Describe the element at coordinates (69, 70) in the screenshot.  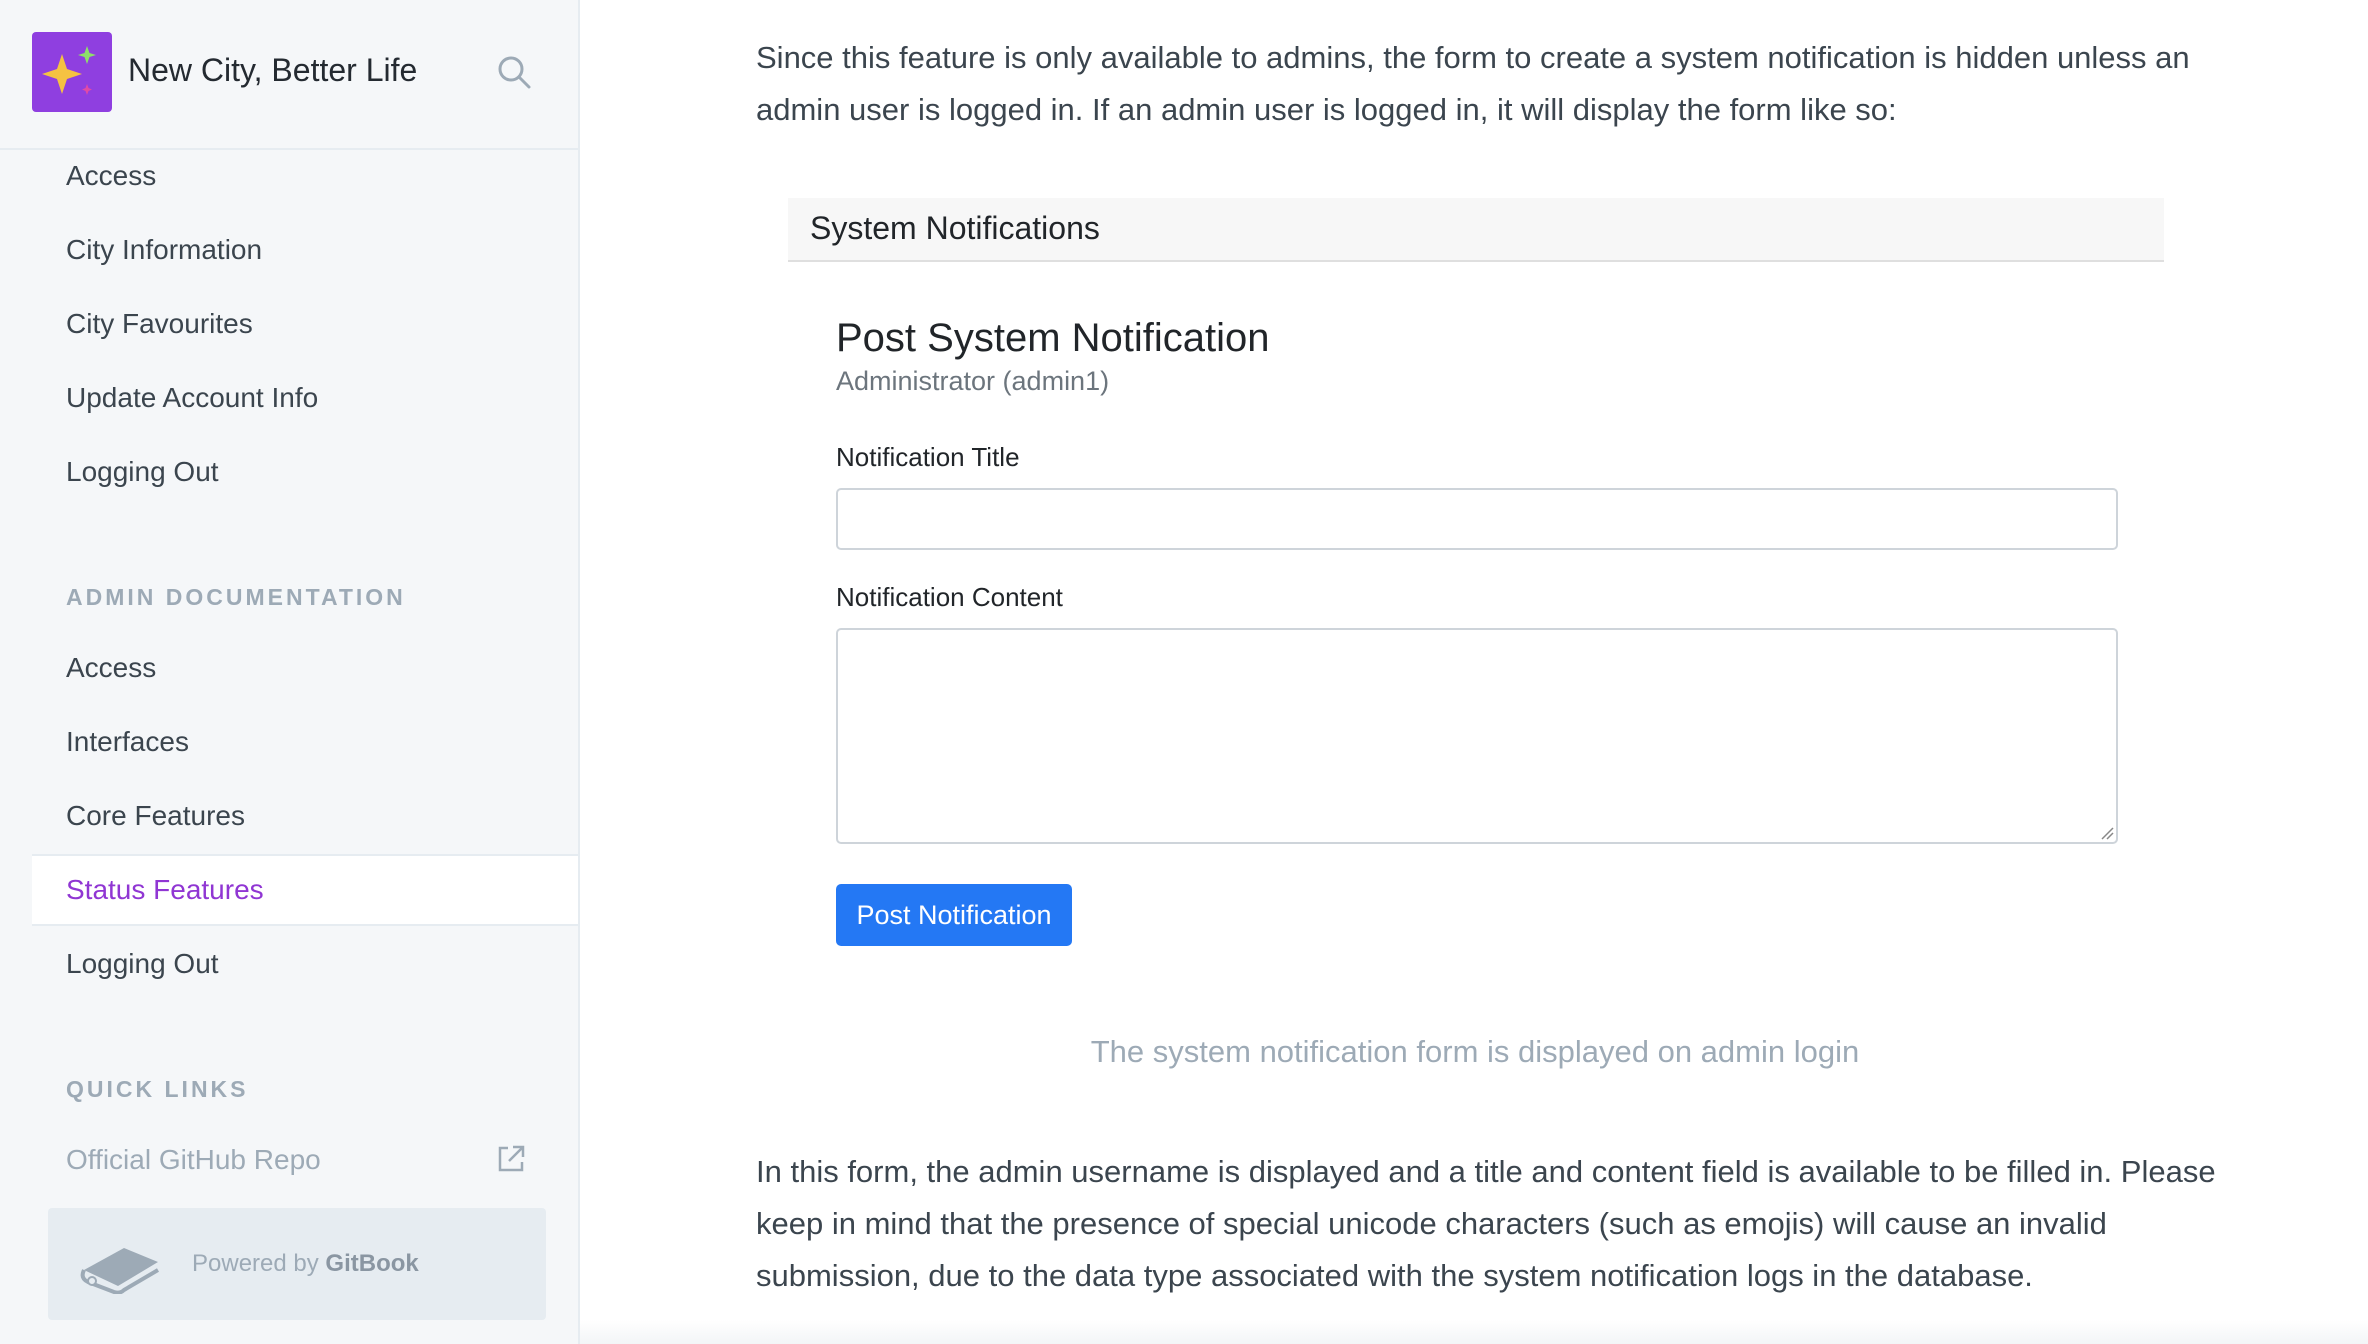
I see `sparkles-icon` at that location.